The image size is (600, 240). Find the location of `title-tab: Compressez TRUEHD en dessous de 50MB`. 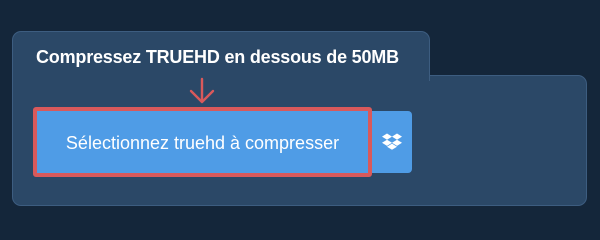

title-tab: Compressez TRUEHD en dessous de 50MB is located at coordinates (221, 56).